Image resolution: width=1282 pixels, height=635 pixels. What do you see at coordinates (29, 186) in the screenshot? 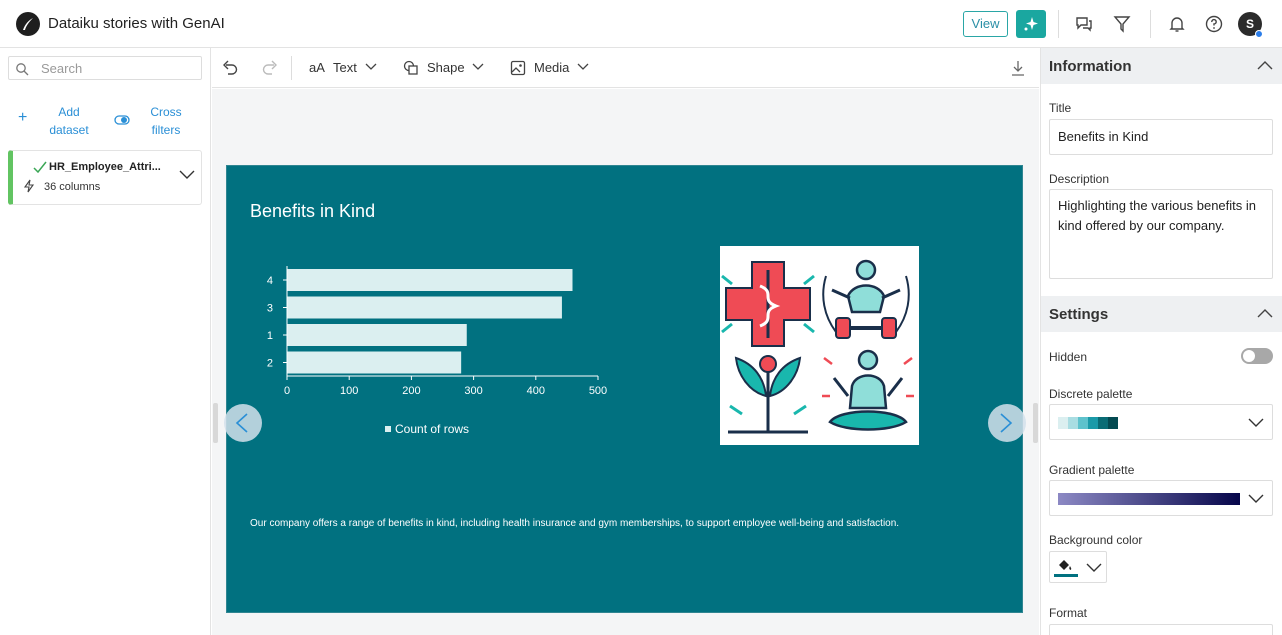
I see `bolt-icon` at bounding box center [29, 186].